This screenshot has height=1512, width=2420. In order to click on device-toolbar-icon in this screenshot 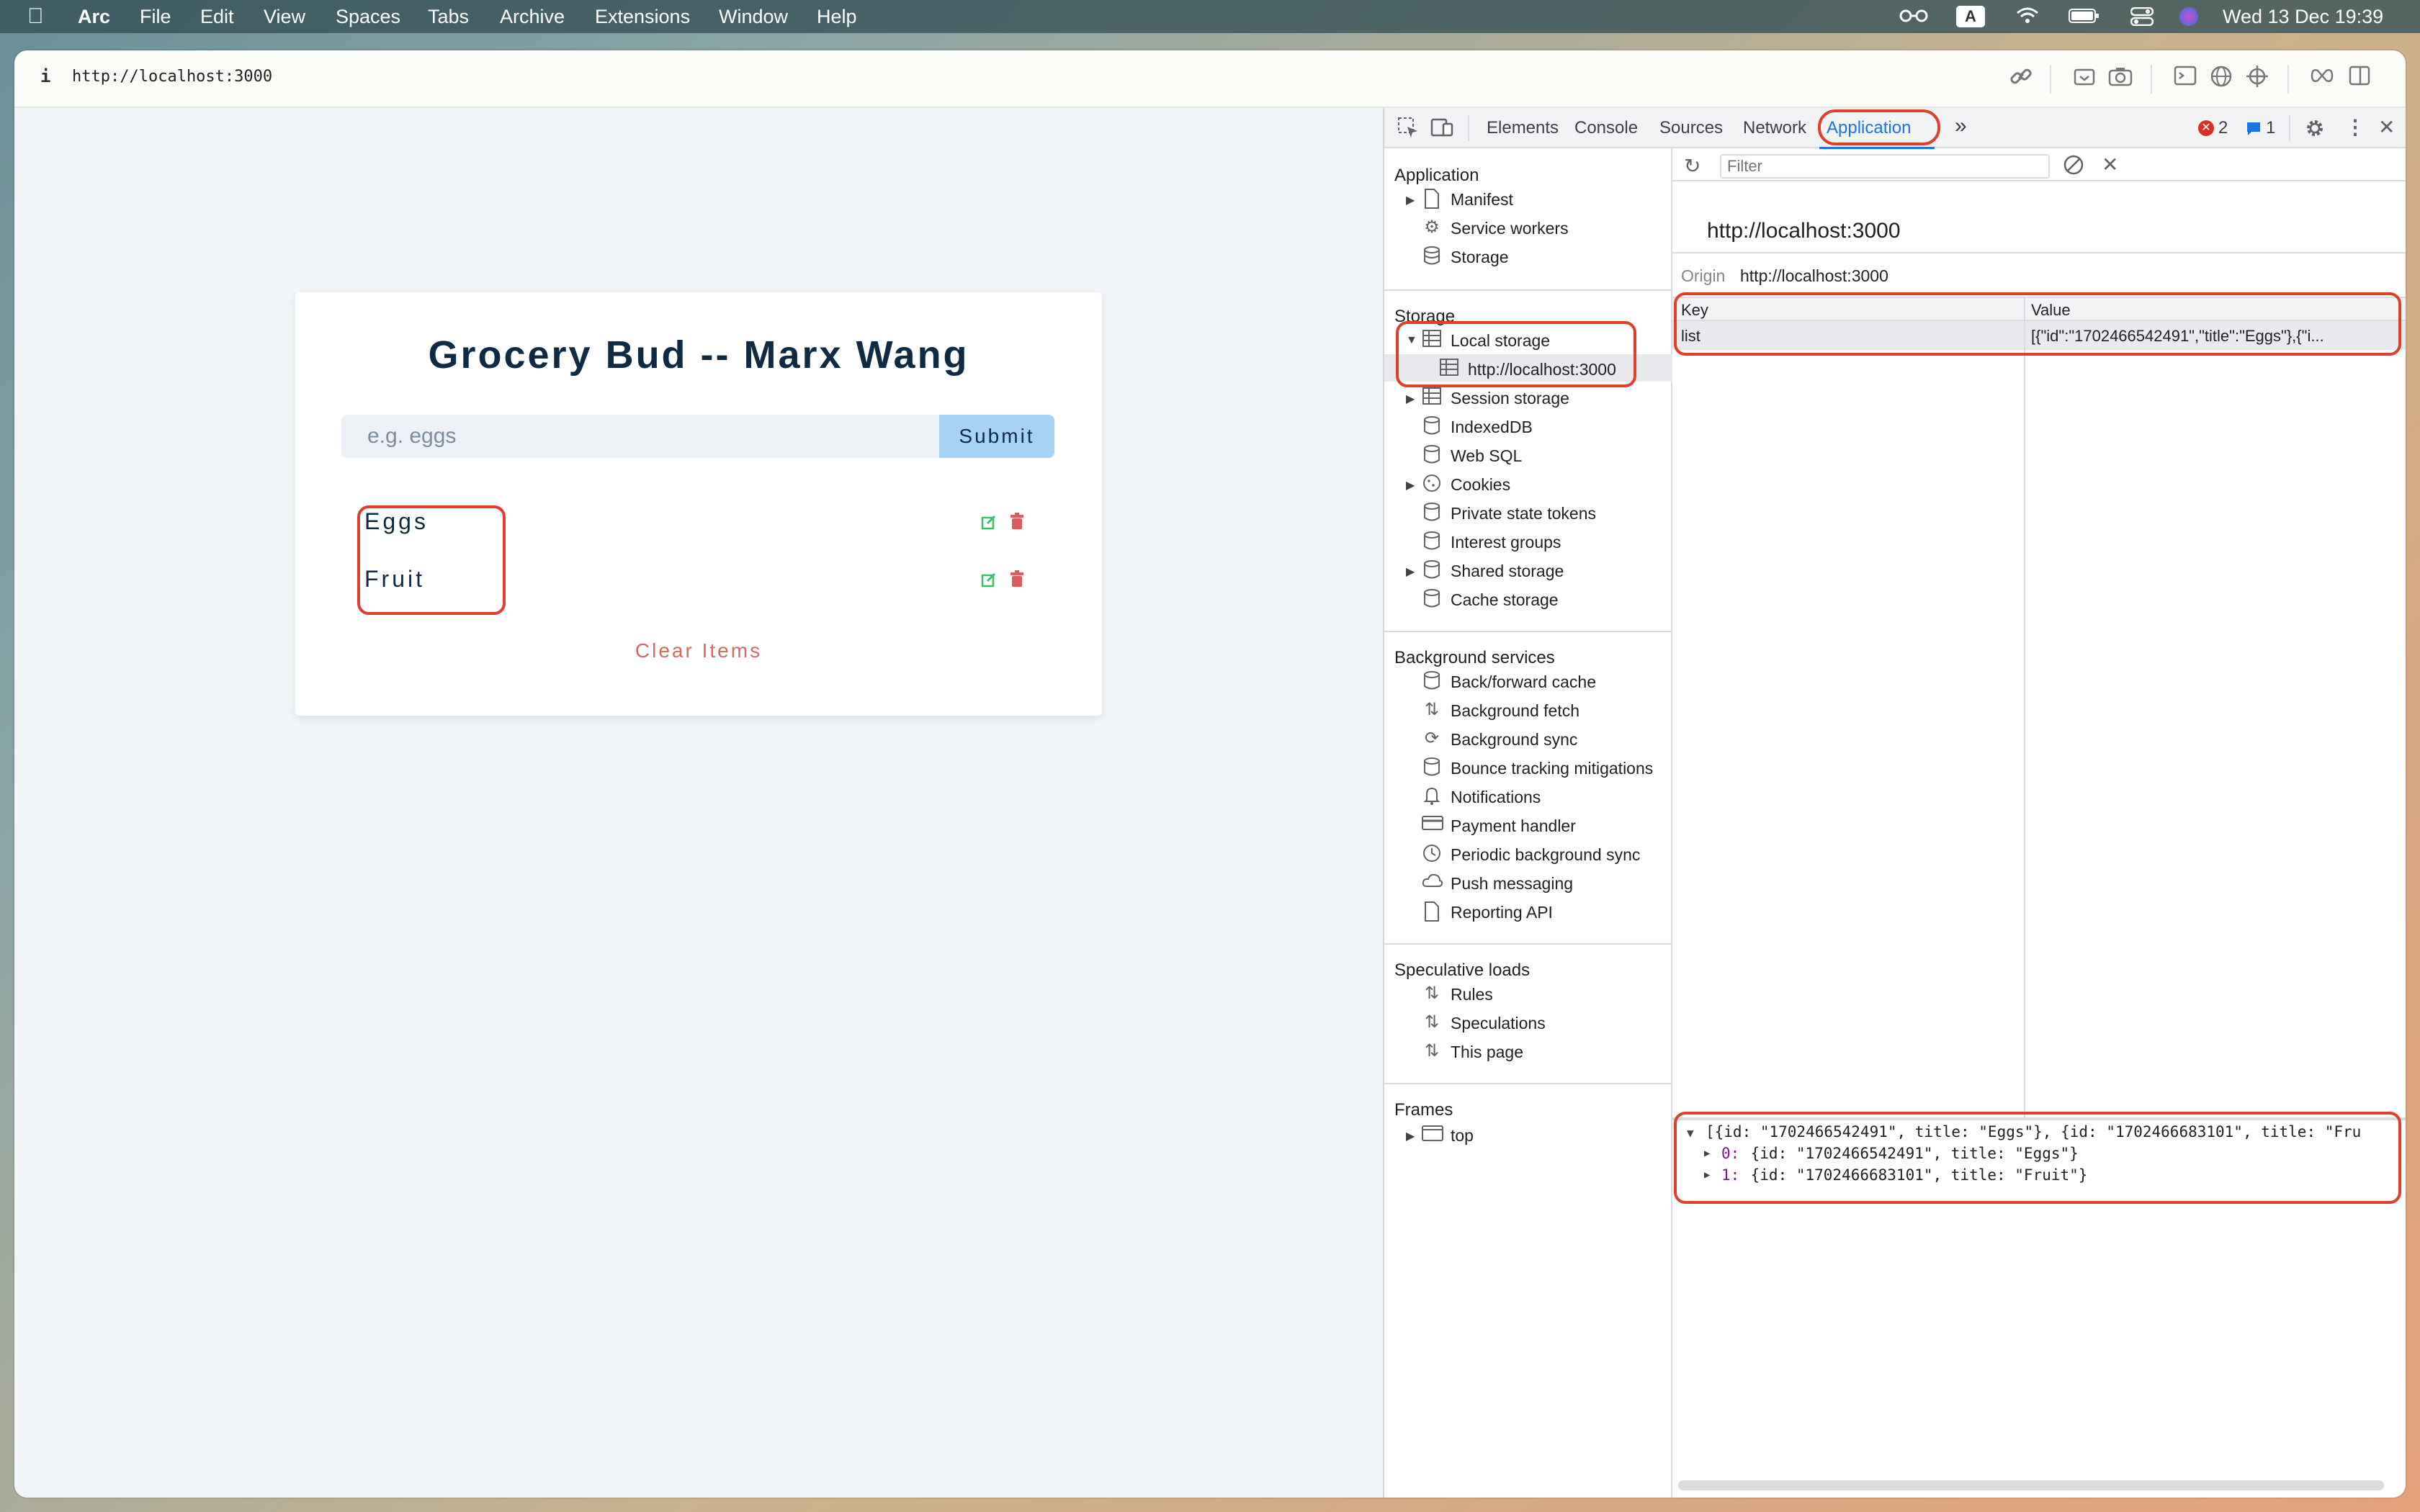, I will do `click(1441, 130)`.